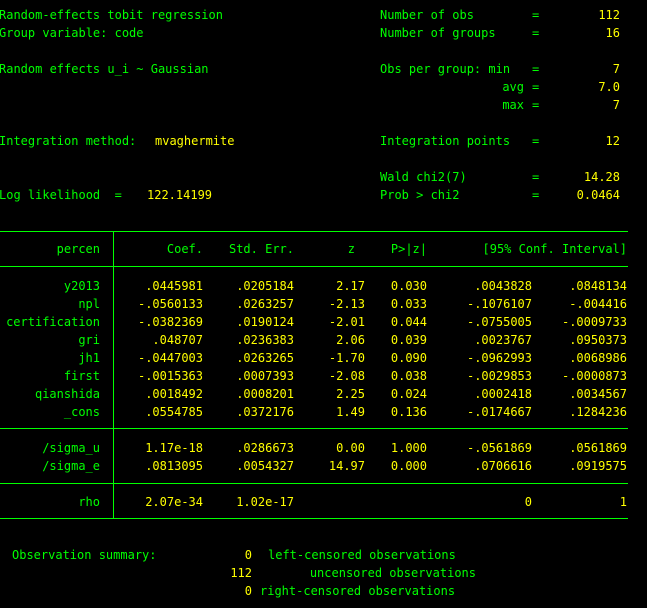 This screenshot has width=647, height=608. What do you see at coordinates (61, 195) in the screenshot?
I see `log-likelihood-label: Log likelihood =` at bounding box center [61, 195].